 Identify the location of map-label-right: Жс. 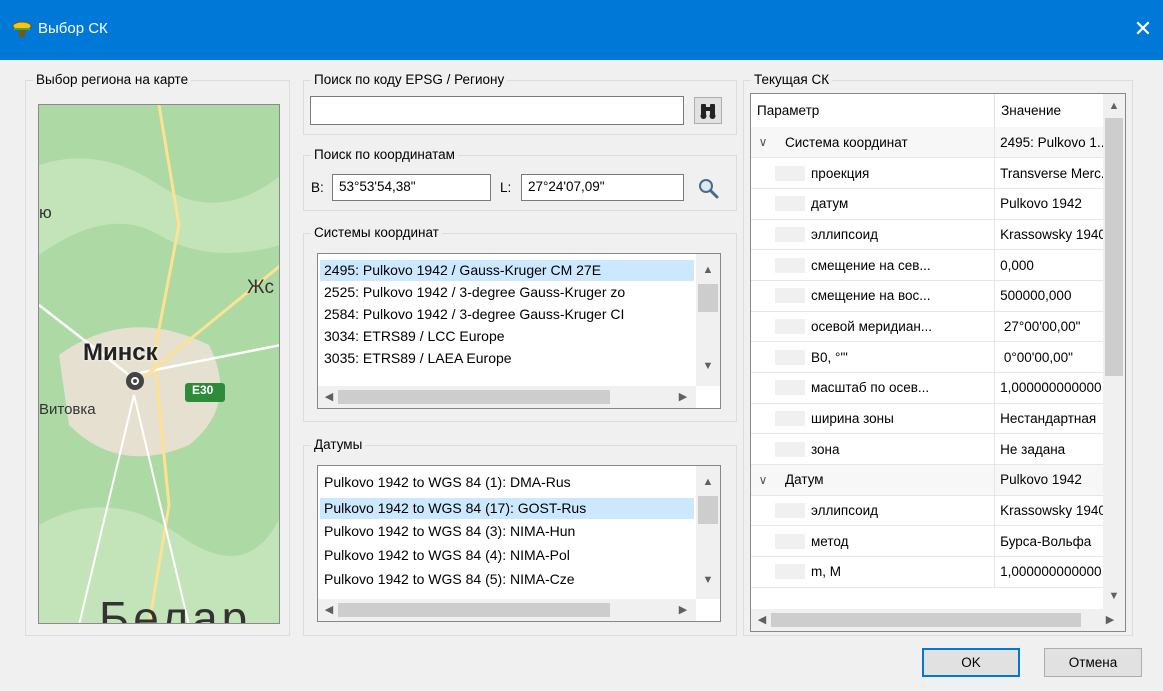
(261, 287).